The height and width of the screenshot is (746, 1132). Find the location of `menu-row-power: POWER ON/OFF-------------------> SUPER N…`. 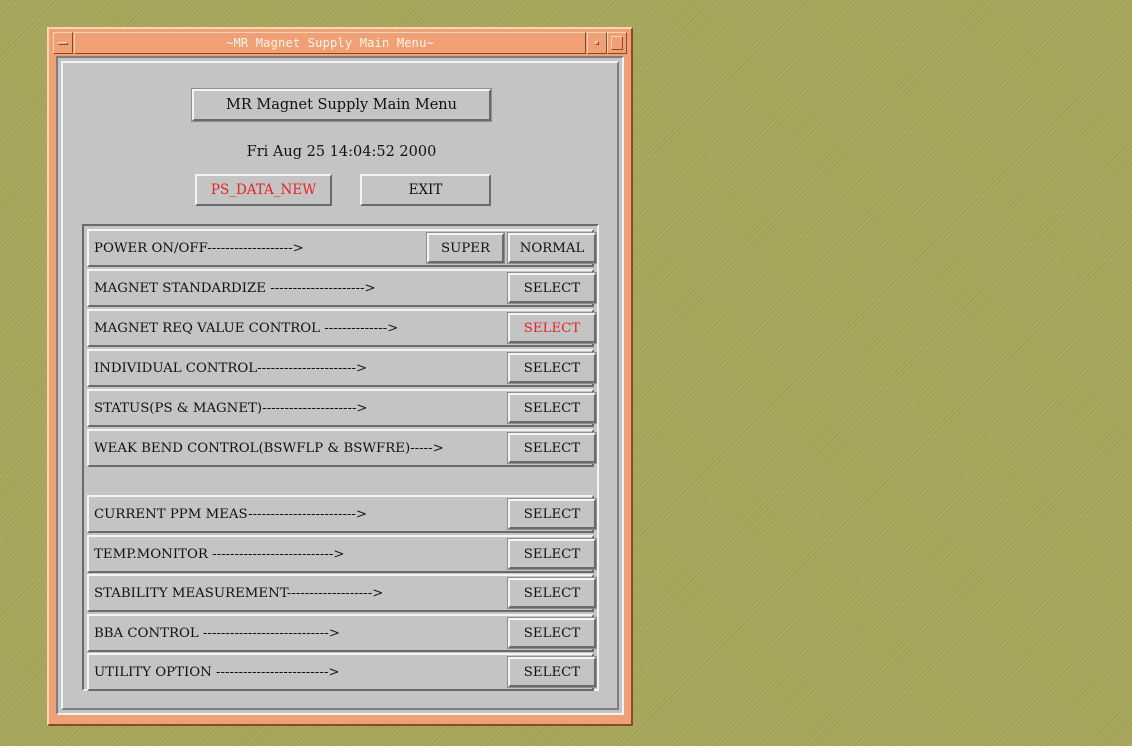

menu-row-power: POWER ON/OFF-------------------> SUPER N… is located at coordinates (342, 248).